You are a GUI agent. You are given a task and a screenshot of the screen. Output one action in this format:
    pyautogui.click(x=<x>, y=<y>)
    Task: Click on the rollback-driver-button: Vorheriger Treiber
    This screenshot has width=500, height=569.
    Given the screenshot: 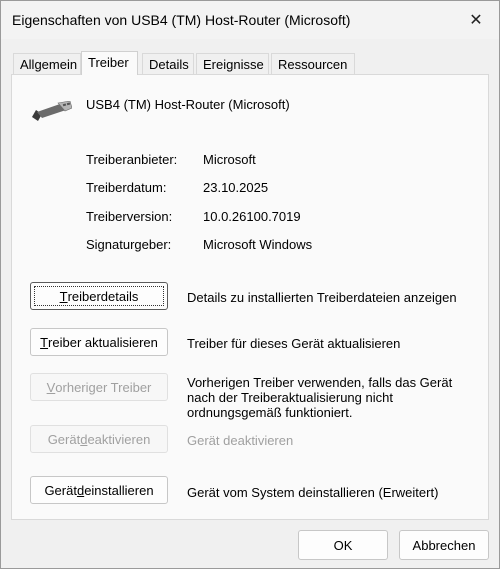 What is the action you would take?
    pyautogui.click(x=99, y=387)
    